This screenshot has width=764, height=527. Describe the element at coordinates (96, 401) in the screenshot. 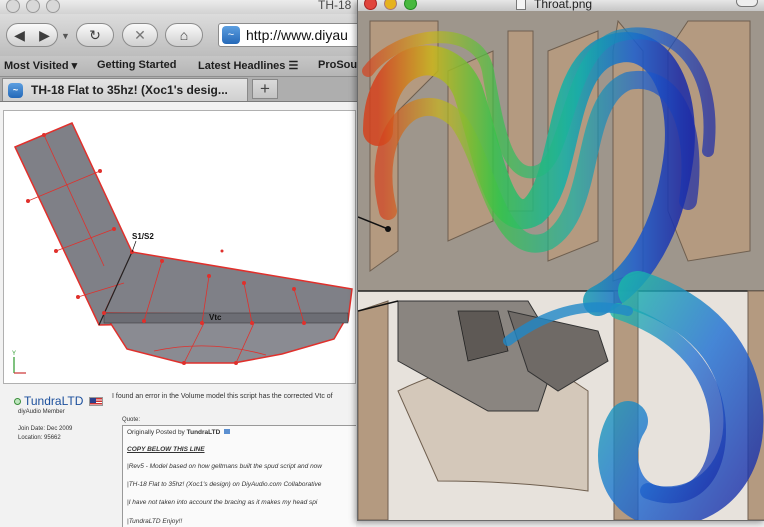

I see `us-flag-icon` at that location.